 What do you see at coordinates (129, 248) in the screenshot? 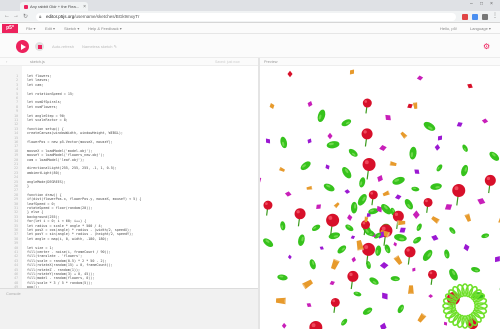
I see `code-line: 40 let size = 1;` at bounding box center [129, 248].